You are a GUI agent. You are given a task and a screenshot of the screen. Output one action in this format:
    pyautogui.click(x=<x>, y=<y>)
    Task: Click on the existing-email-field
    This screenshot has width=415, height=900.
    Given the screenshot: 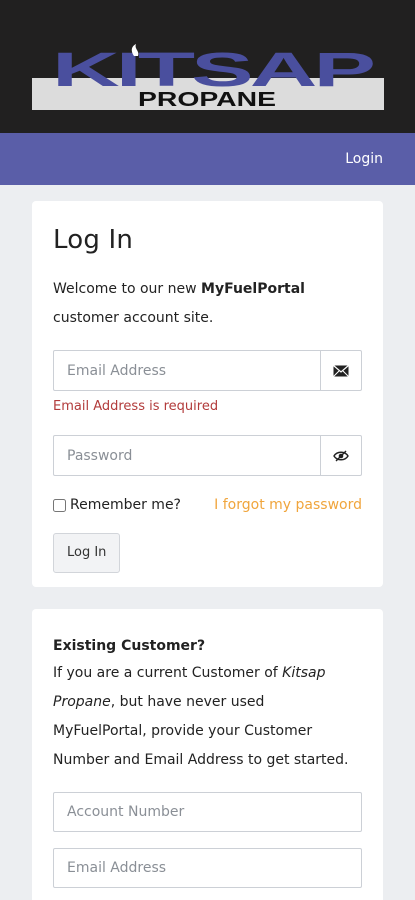 What is the action you would take?
    pyautogui.click(x=207, y=868)
    